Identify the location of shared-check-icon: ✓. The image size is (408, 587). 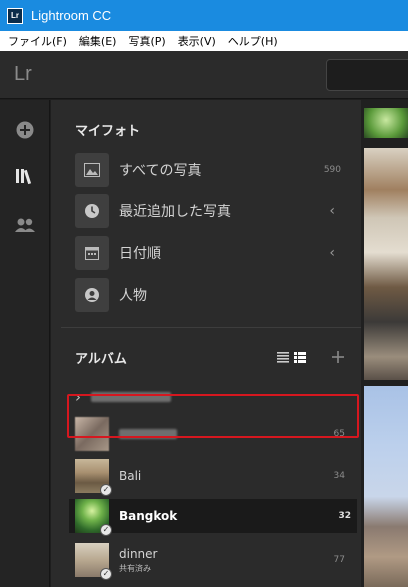
(106, 574).